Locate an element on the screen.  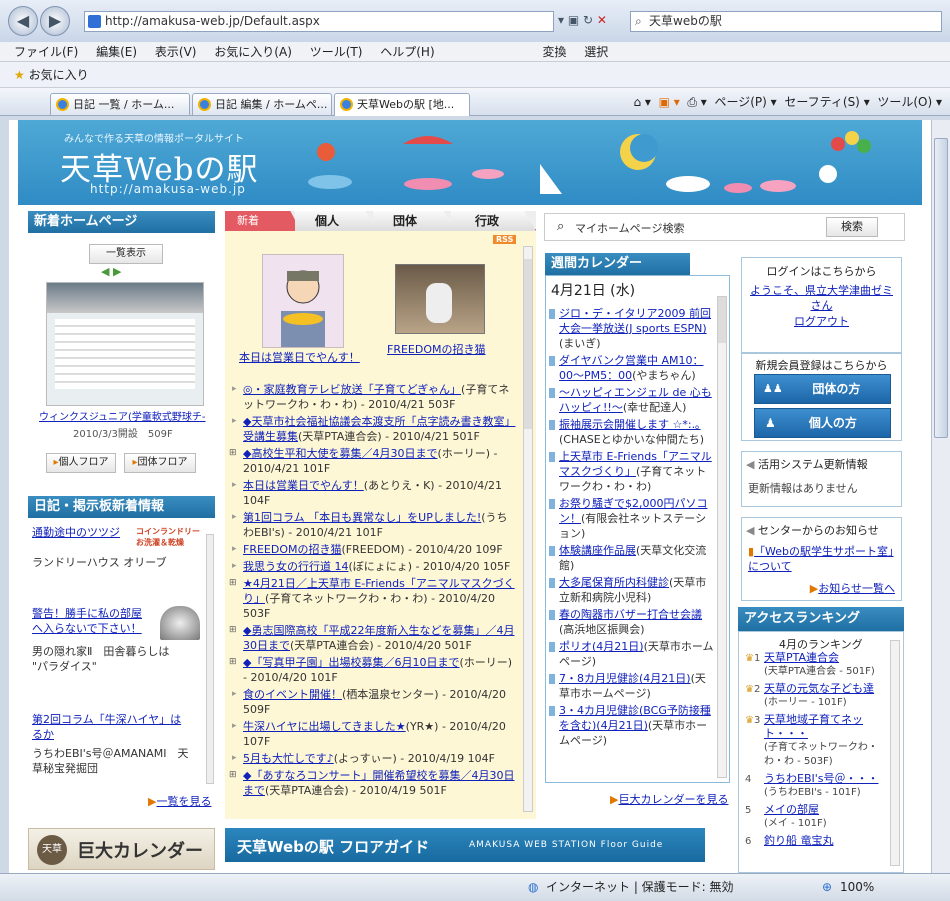
group-floor-button: ▸団体フロア is located at coordinates (160, 463).